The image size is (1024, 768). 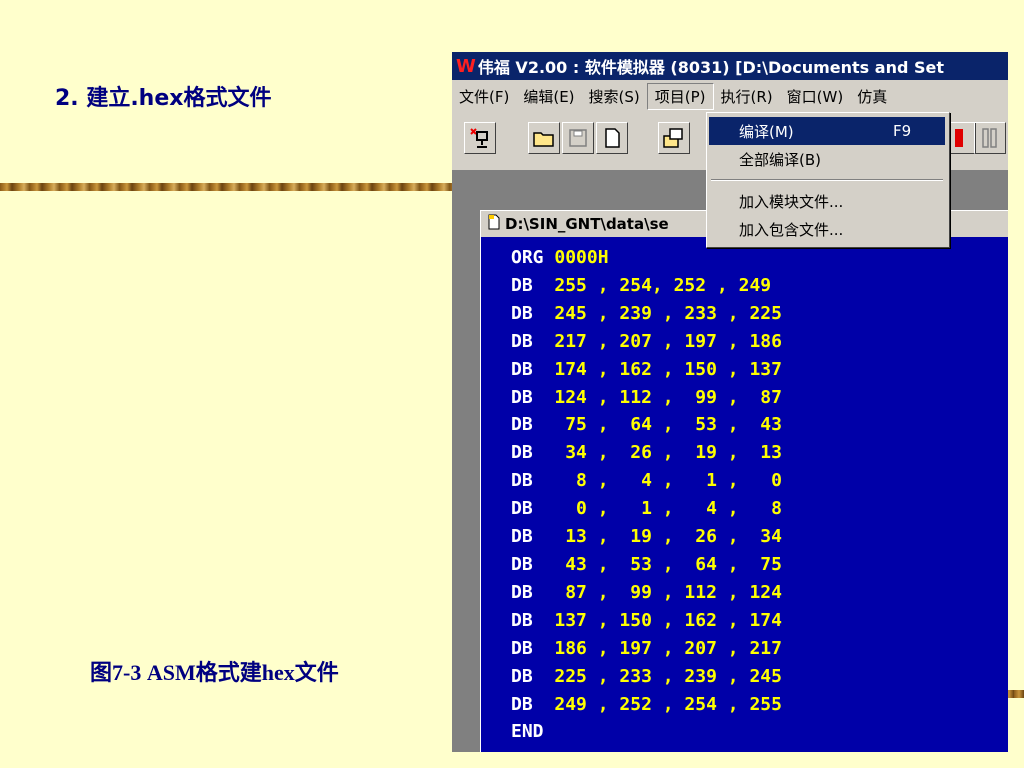 What do you see at coordinates (668, 453) in the screenshot?
I see `code-operands: 34 , 26 , 19 , 13` at bounding box center [668, 453].